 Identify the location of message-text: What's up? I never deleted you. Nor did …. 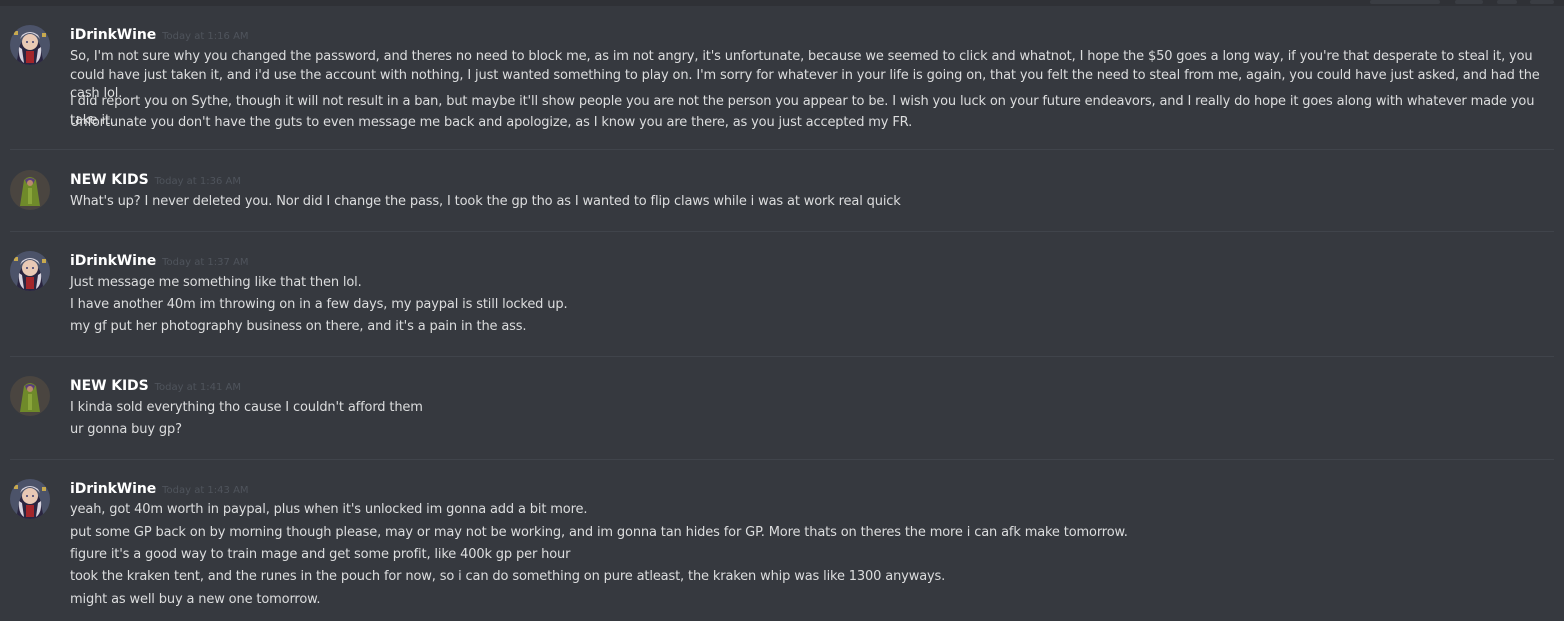
(485, 201).